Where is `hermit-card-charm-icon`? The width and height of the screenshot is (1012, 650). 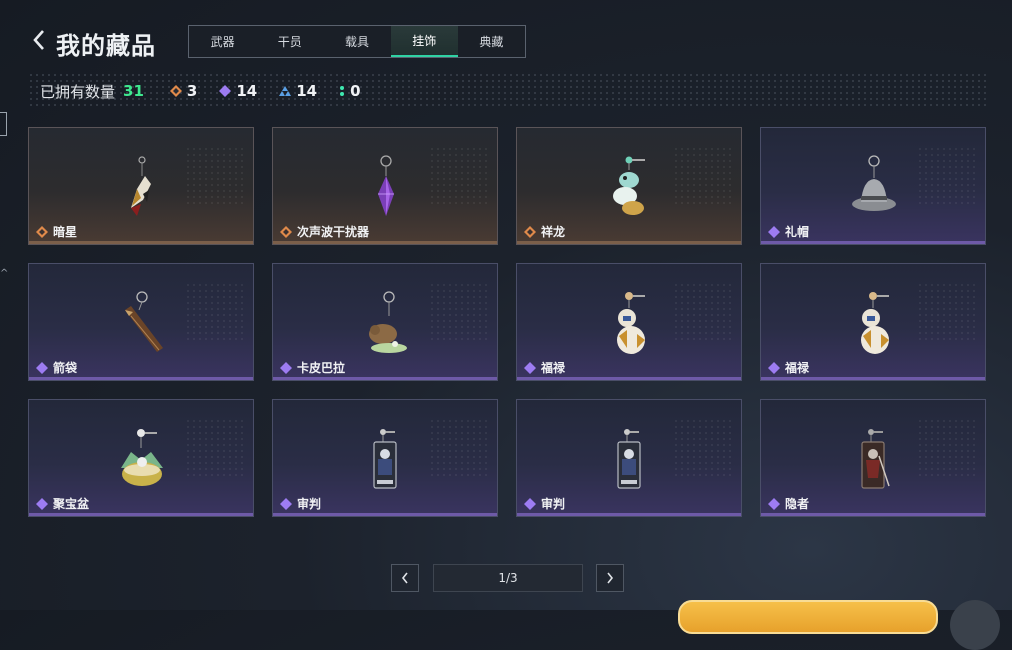 hermit-card-charm-icon is located at coordinates (875, 459).